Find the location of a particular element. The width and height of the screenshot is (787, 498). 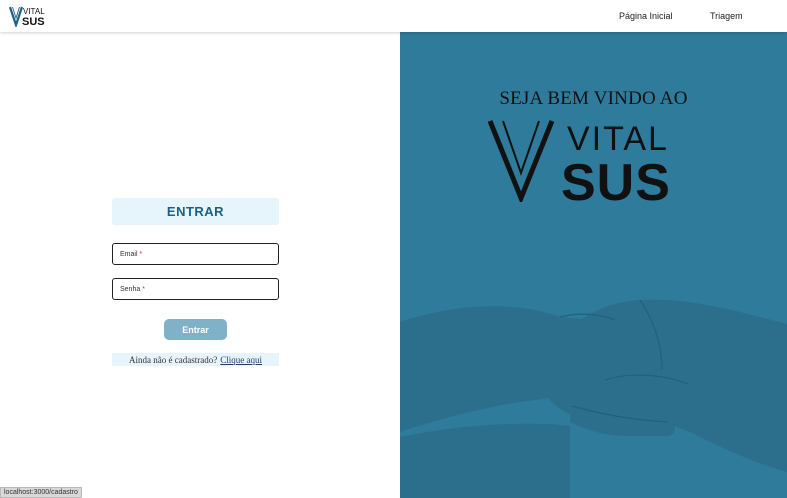

hero-logo-sus-text: SUS is located at coordinates (616, 178).